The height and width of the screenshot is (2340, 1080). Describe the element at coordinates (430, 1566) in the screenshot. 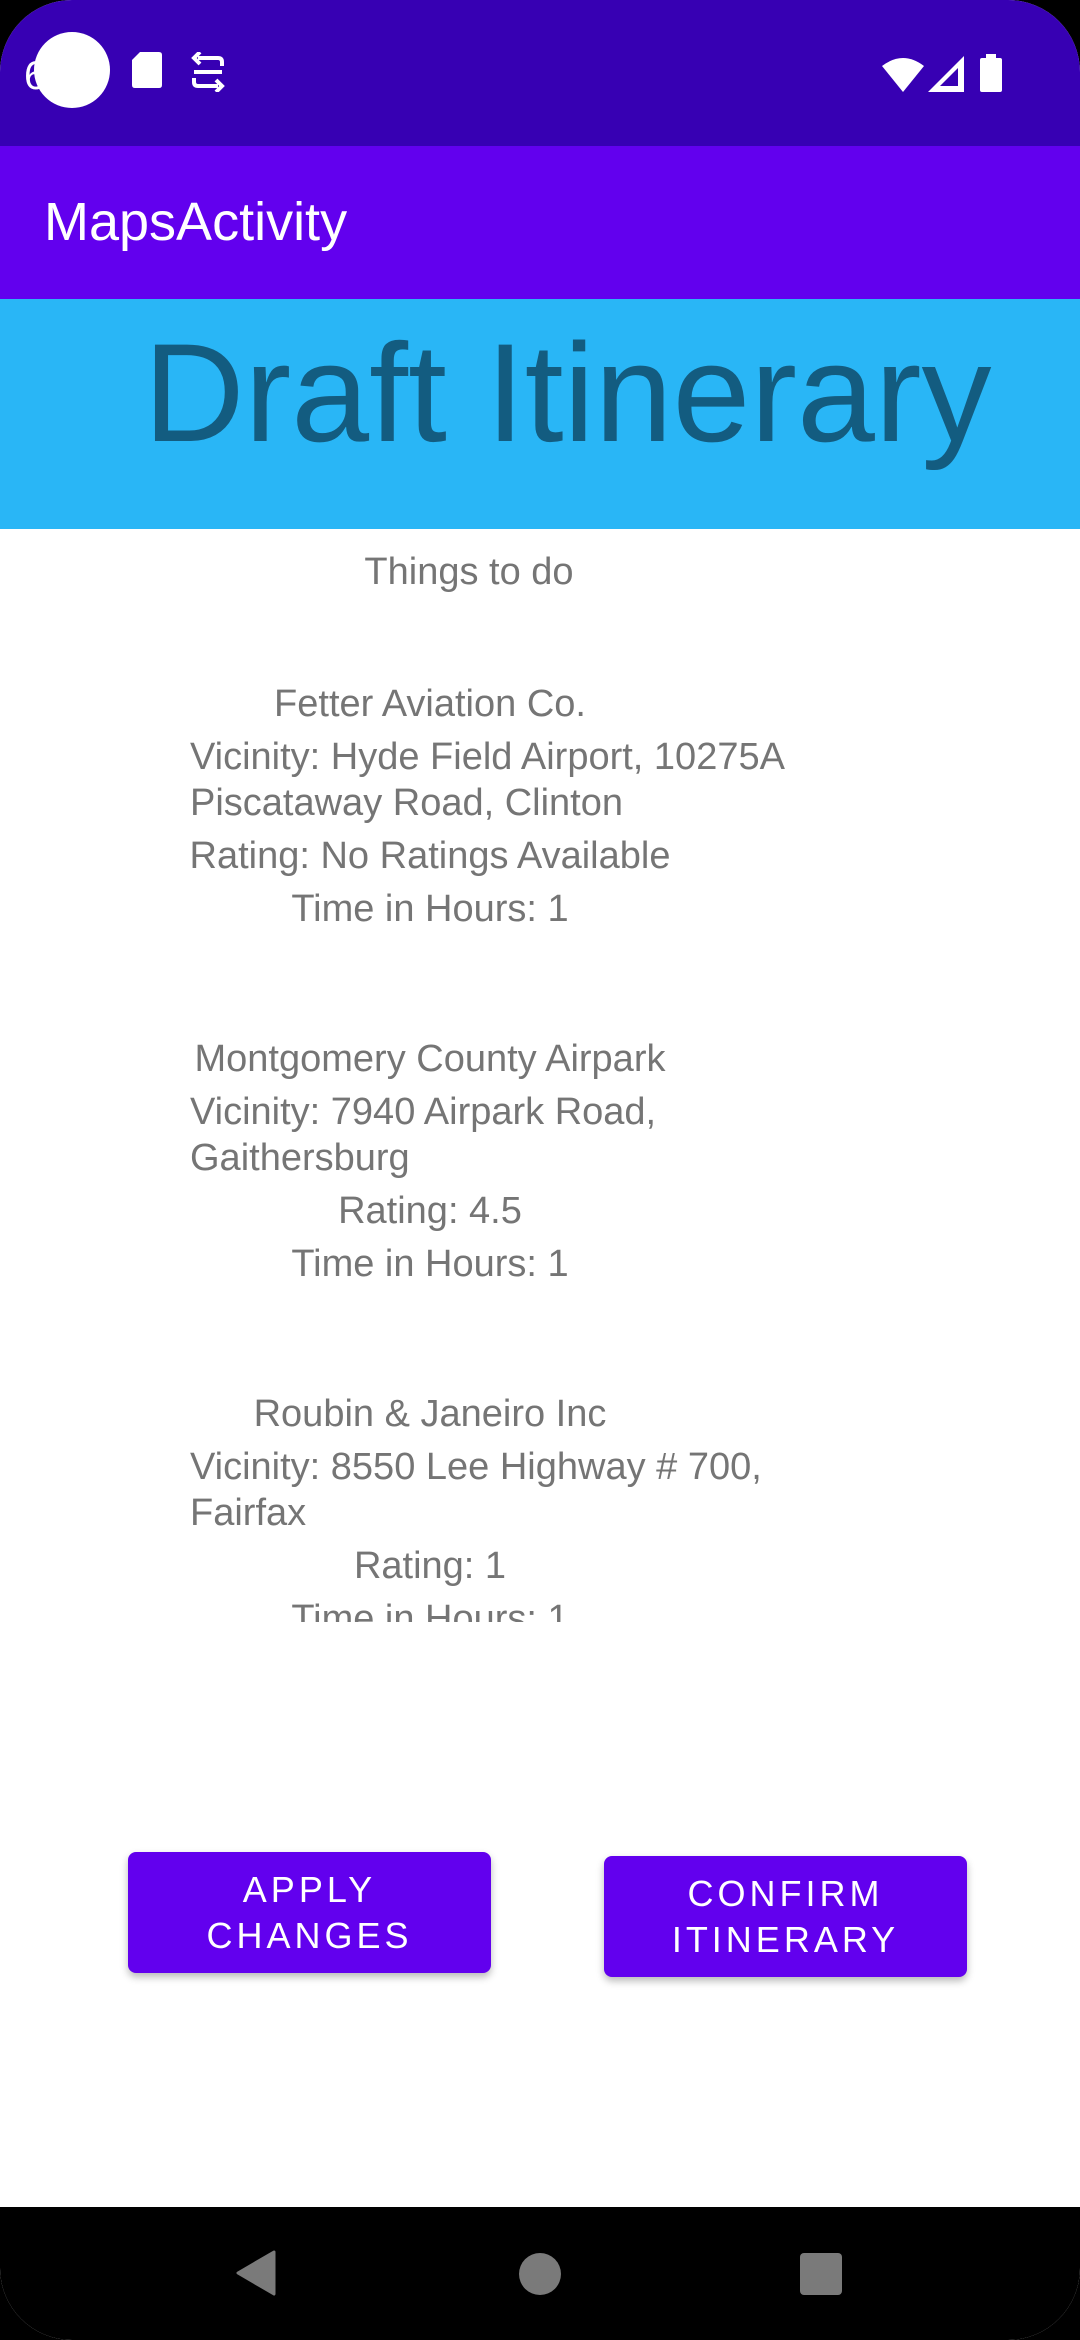

I see `place-rating: Rating: 1` at that location.